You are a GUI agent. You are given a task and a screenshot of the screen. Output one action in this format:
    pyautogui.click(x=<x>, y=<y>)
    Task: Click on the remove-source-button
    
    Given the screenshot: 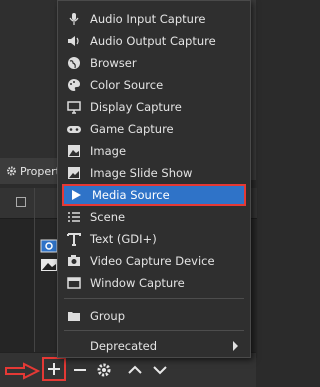 What is the action you would take?
    pyautogui.click(x=80, y=370)
    